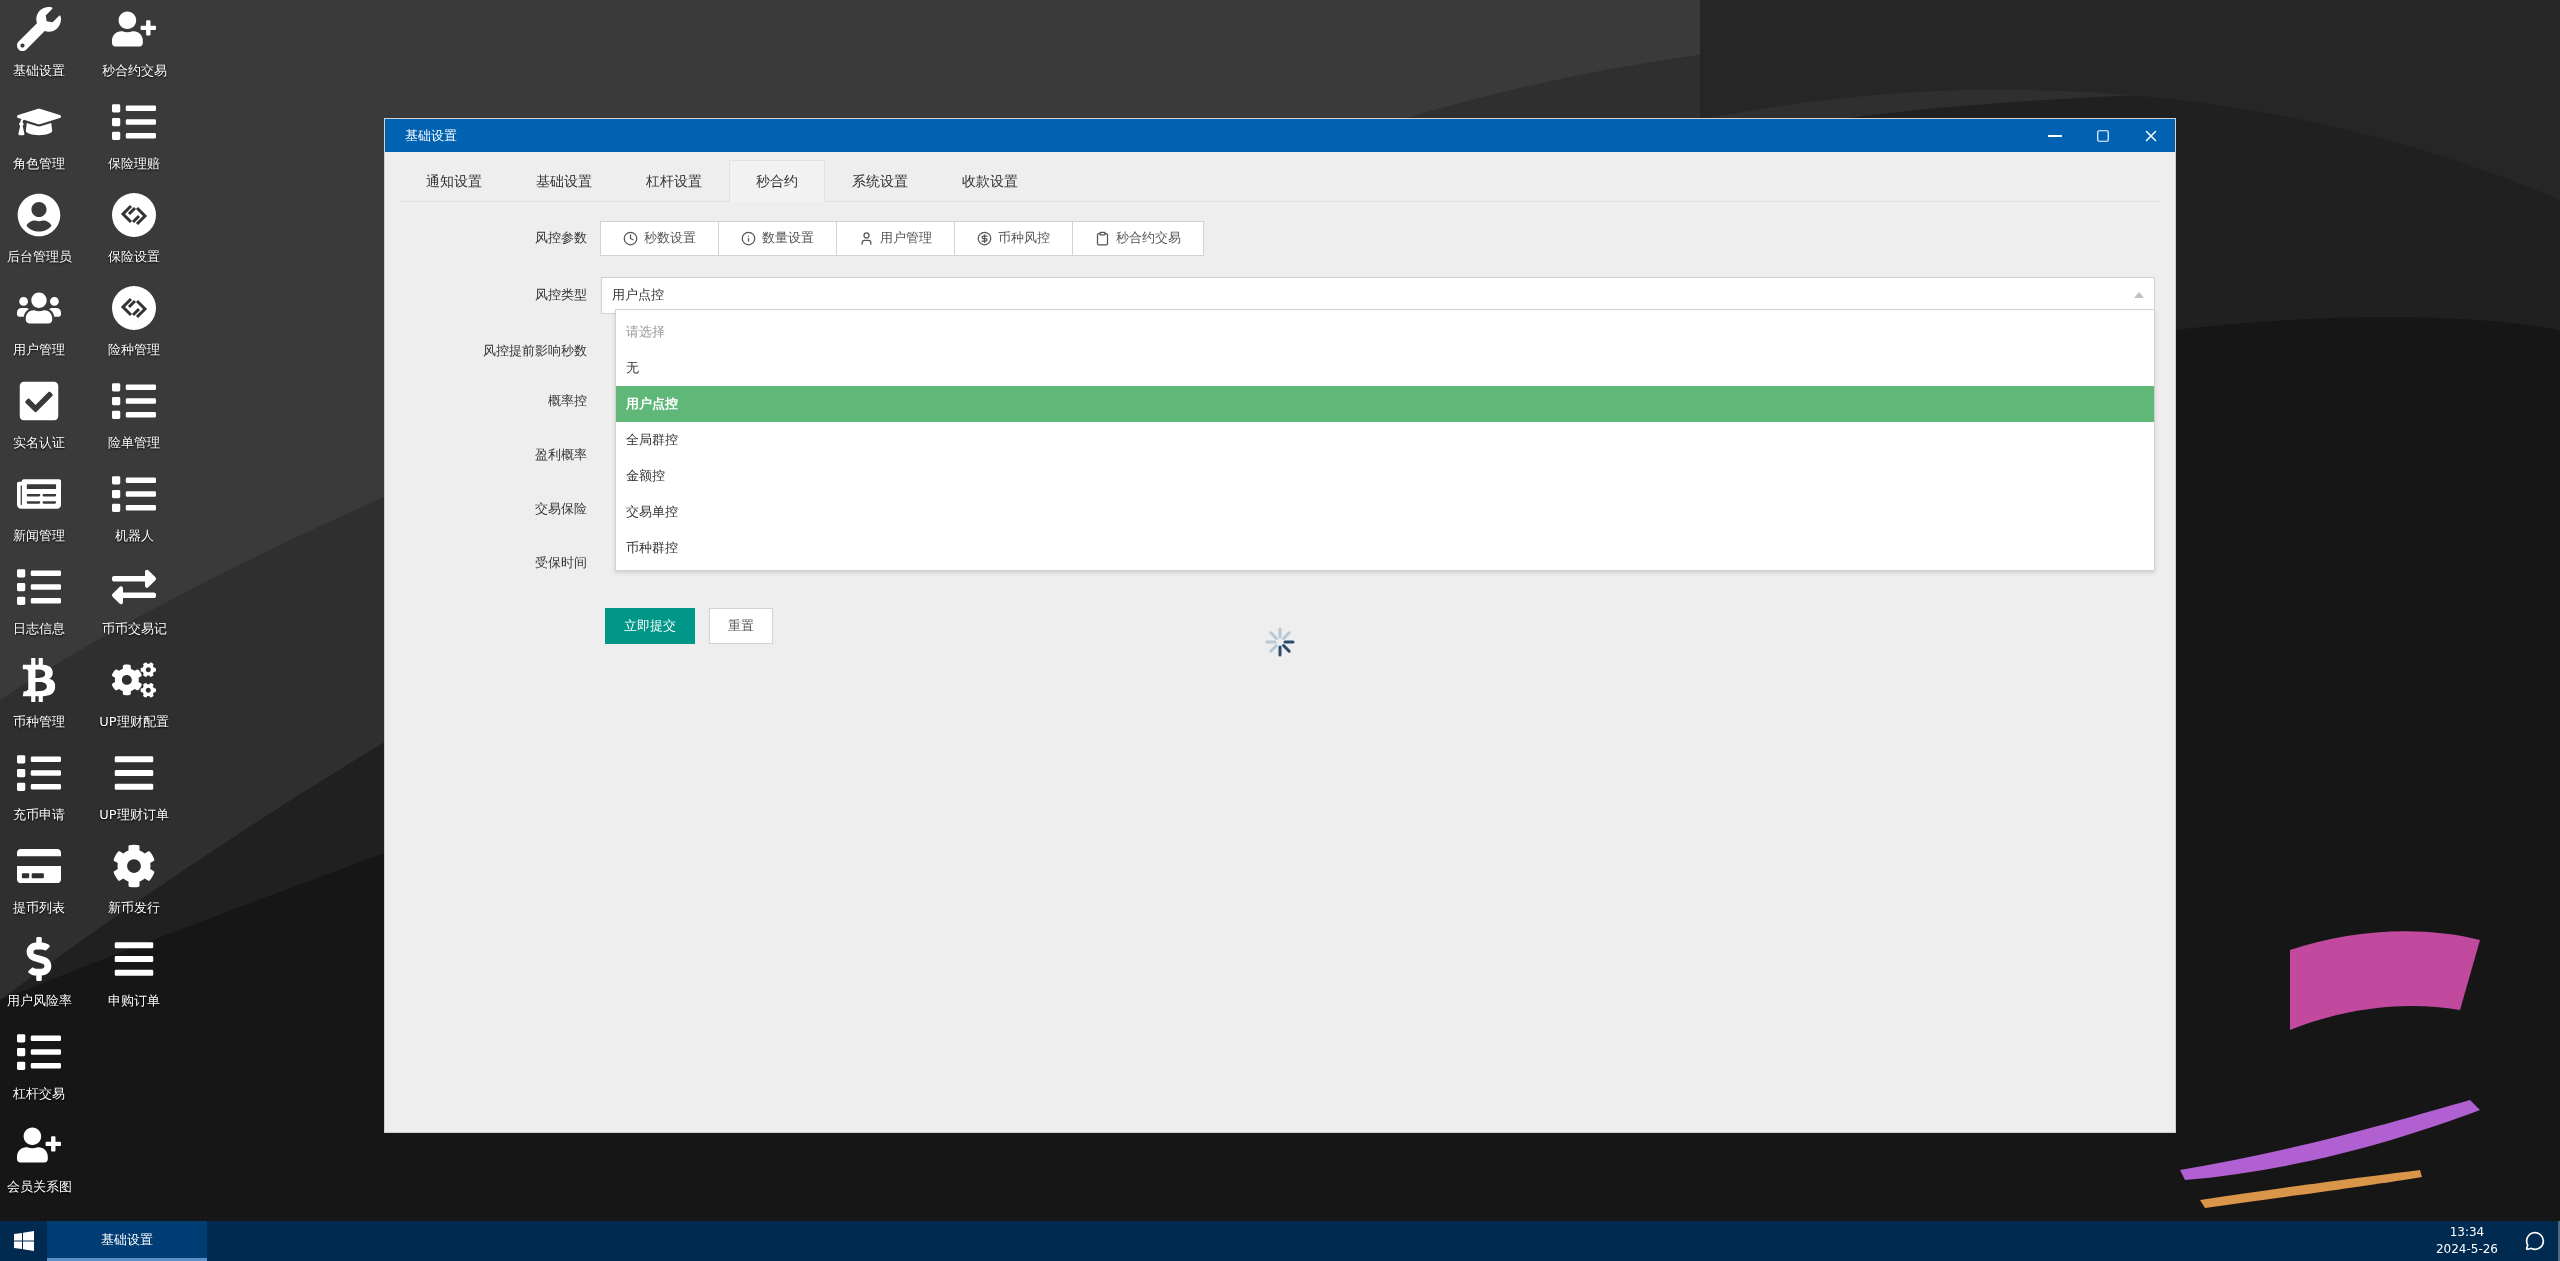 The image size is (2560, 1261). What do you see at coordinates (1102, 238) in the screenshot?
I see `clipboard-icon` at bounding box center [1102, 238].